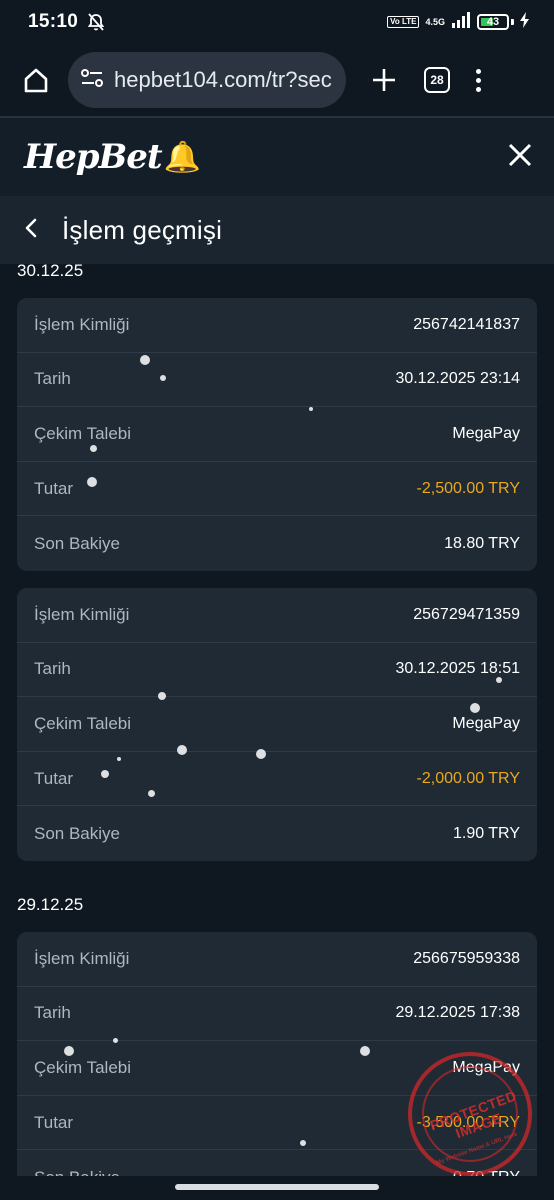  I want to click on row-amount: Tutar -2,000.00 TRY, so click(277, 779).